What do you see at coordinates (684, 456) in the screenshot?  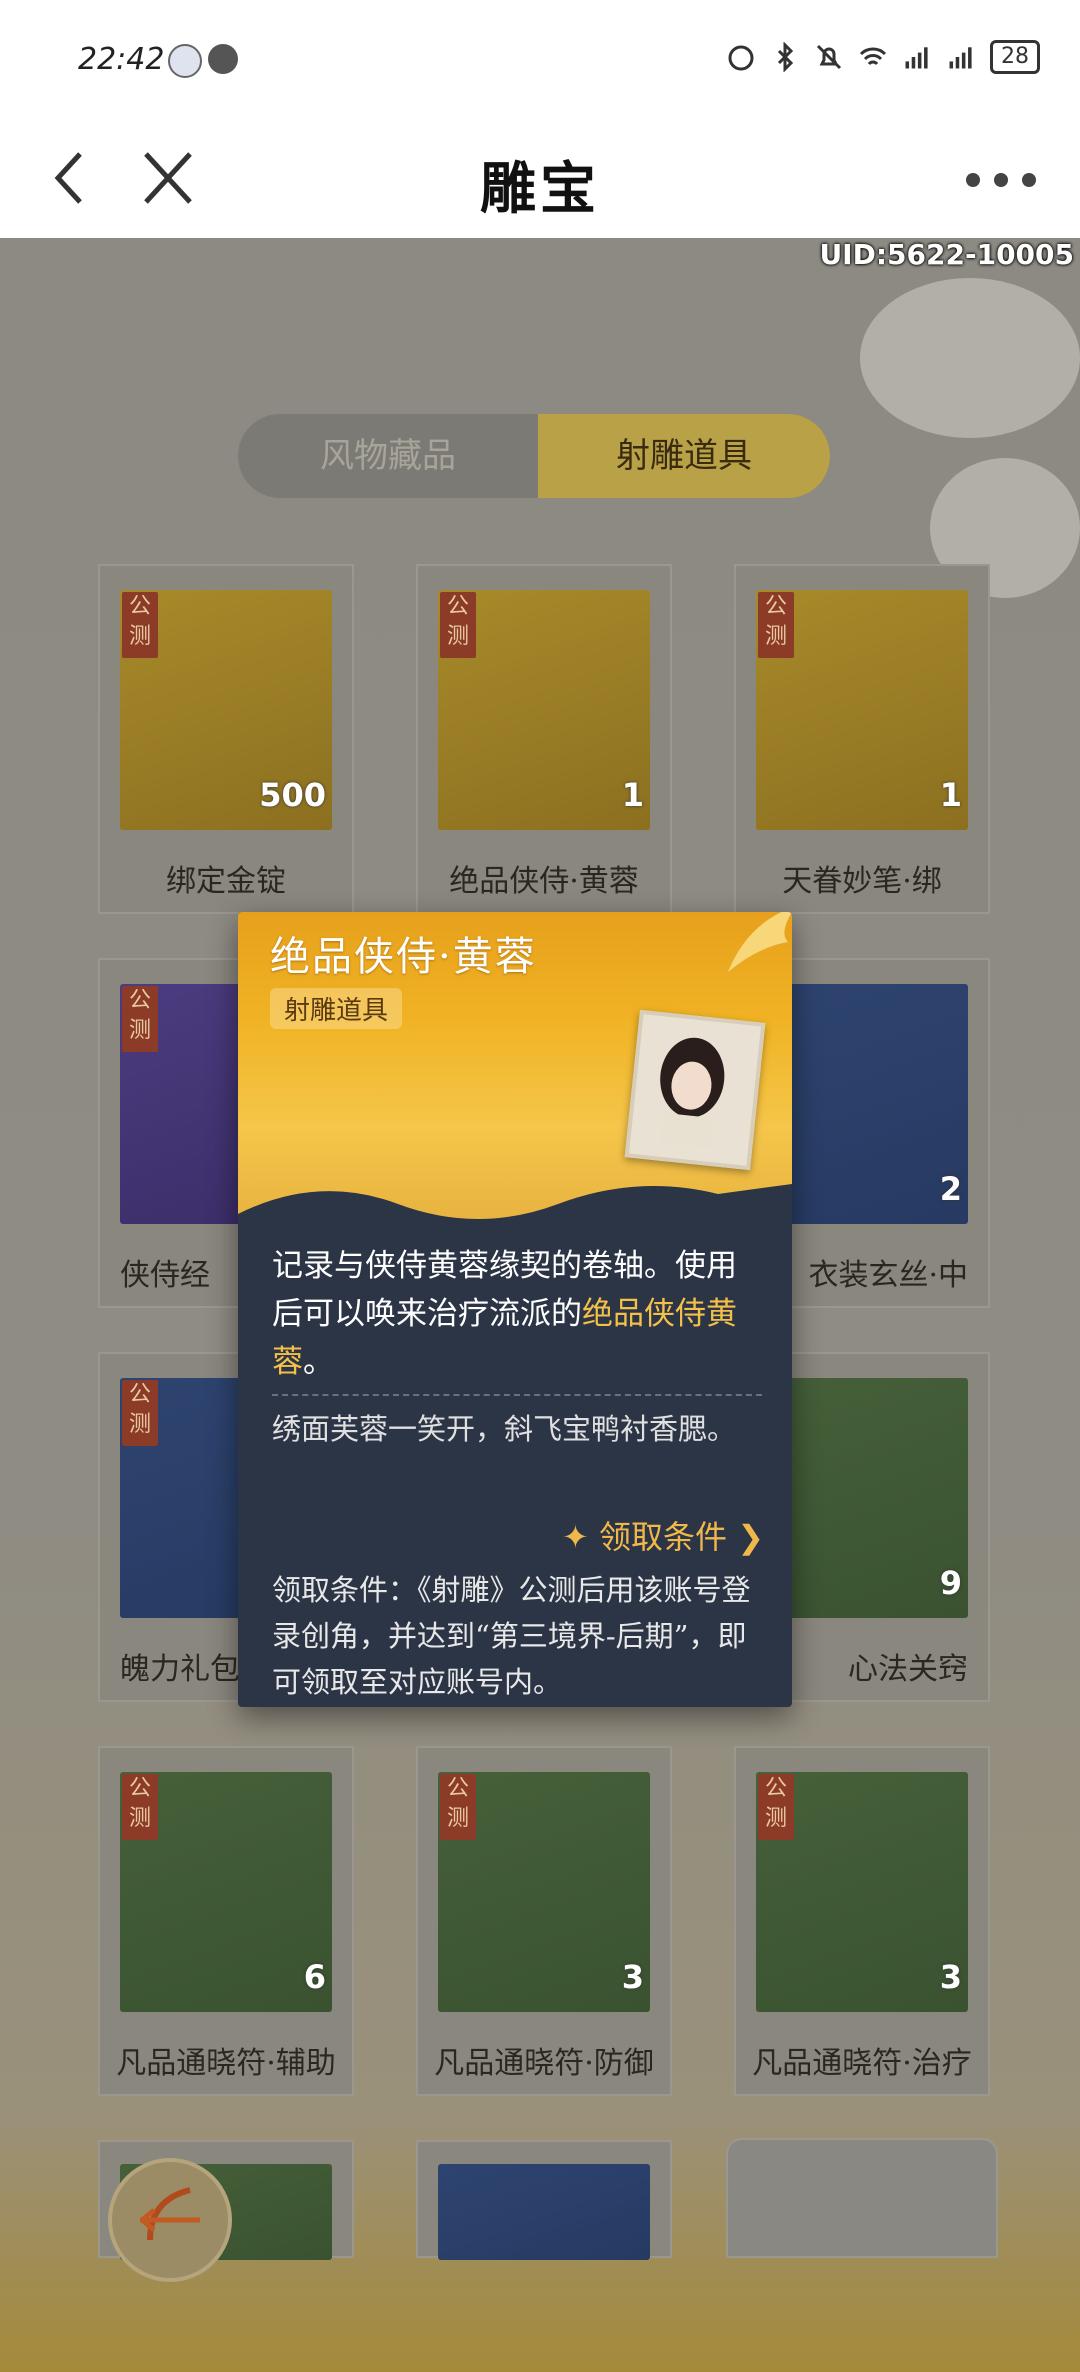 I see `tab-props: 射雕道具` at bounding box center [684, 456].